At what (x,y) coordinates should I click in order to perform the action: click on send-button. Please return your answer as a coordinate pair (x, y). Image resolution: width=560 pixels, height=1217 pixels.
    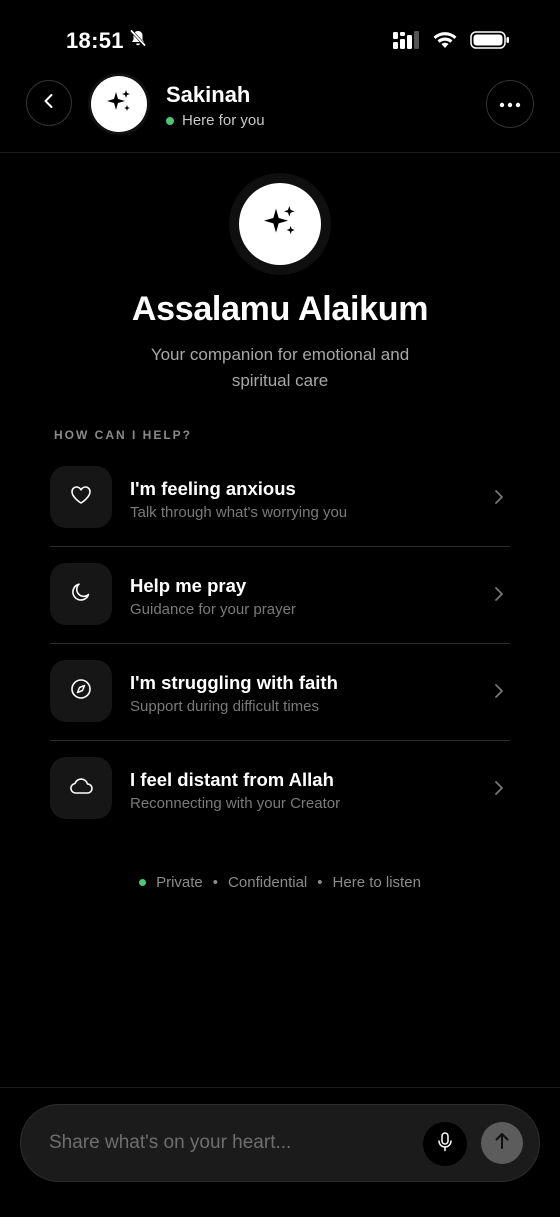
    Looking at the image, I should click on (502, 1143).